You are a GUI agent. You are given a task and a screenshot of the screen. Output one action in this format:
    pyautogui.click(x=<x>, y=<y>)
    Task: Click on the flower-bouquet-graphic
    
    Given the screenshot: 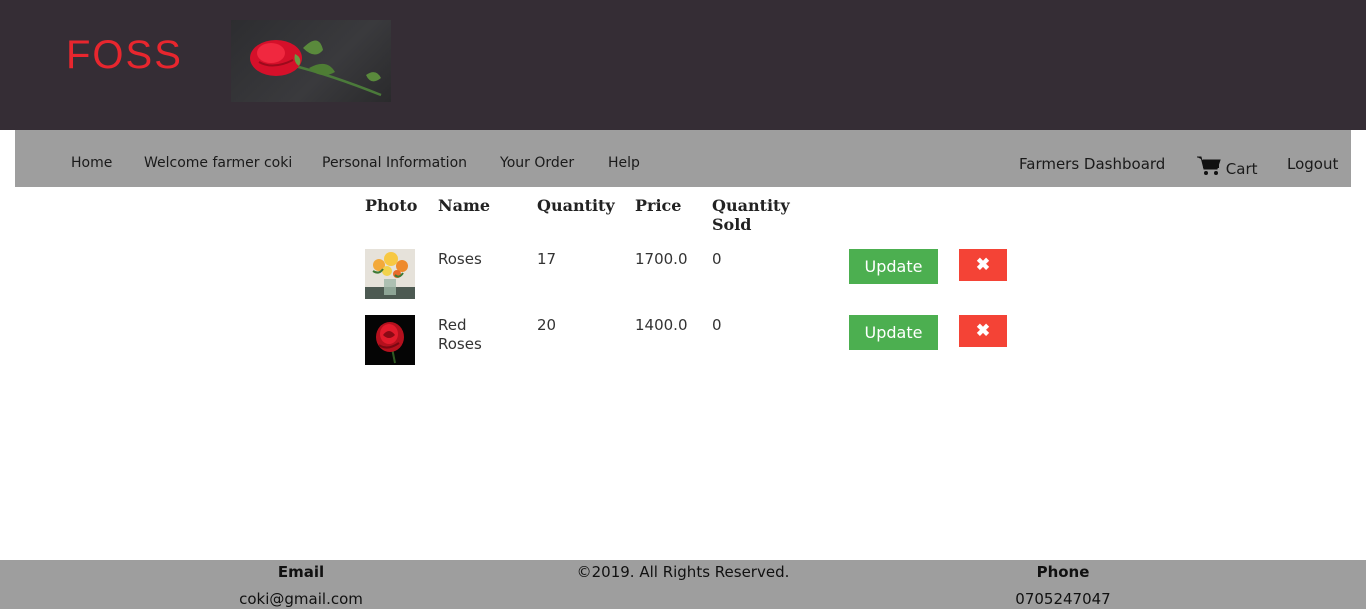 What is the action you would take?
    pyautogui.click(x=390, y=275)
    